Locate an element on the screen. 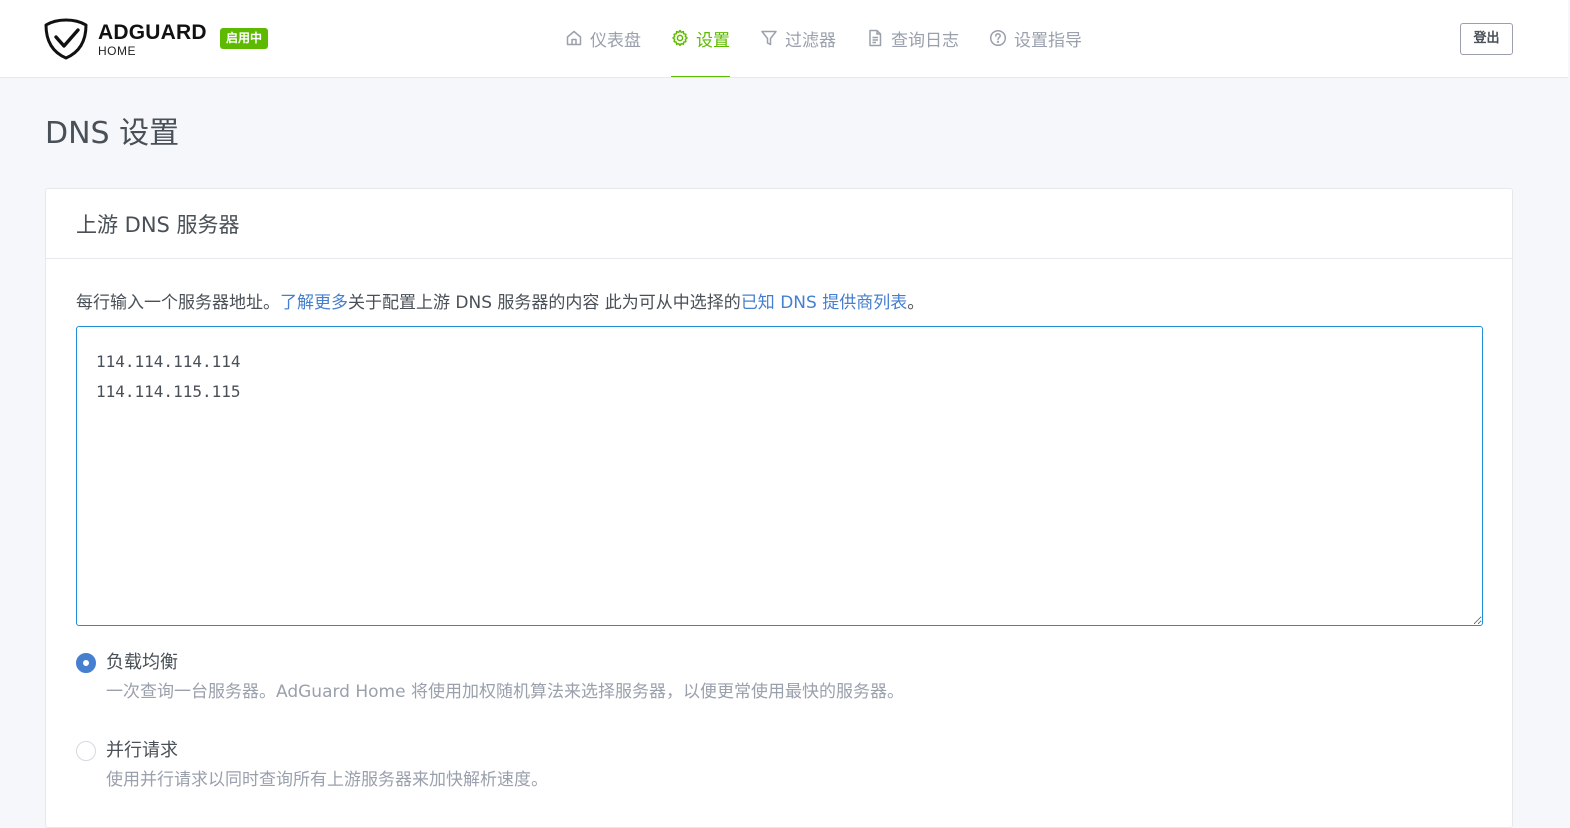  dns-providers-link: 已知 DNS 提供商列表 is located at coordinates (824, 303).